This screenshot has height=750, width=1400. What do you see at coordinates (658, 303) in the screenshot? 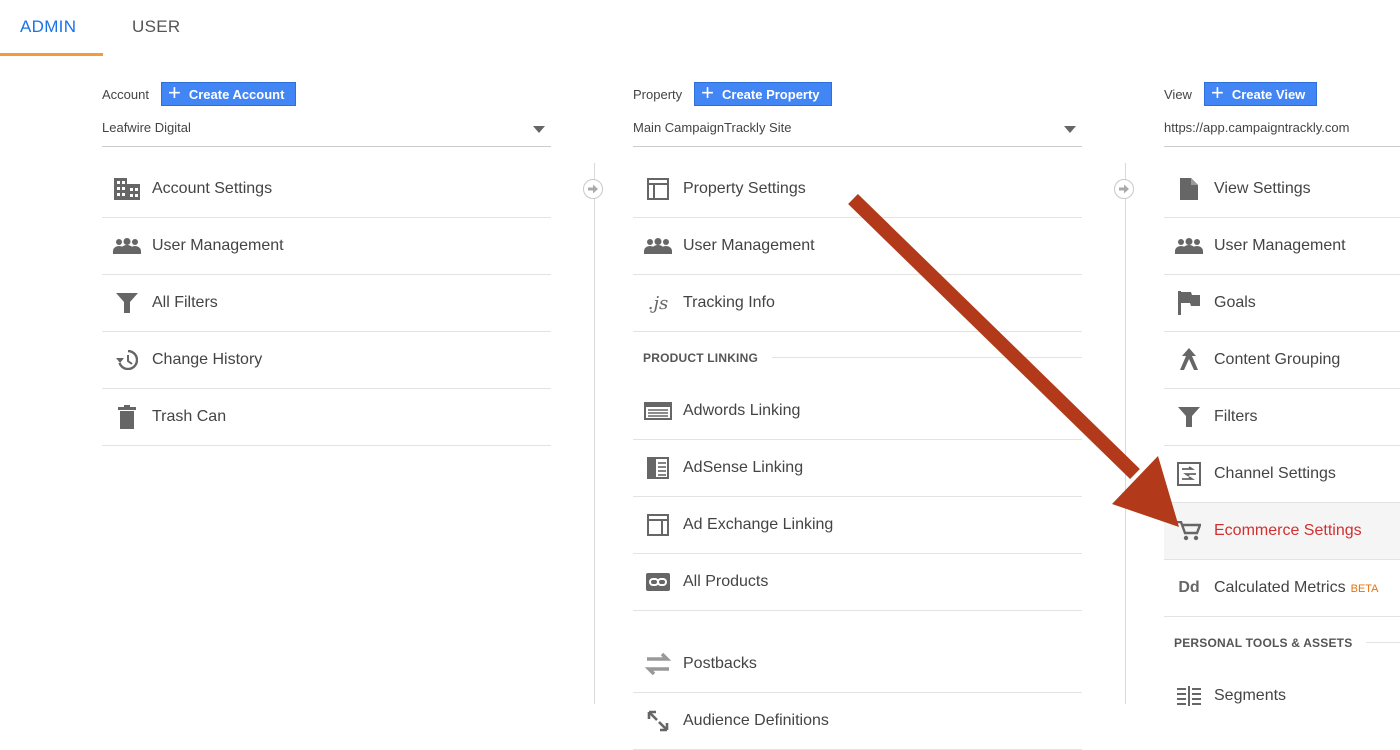
I see `js-icon: .js` at bounding box center [658, 303].